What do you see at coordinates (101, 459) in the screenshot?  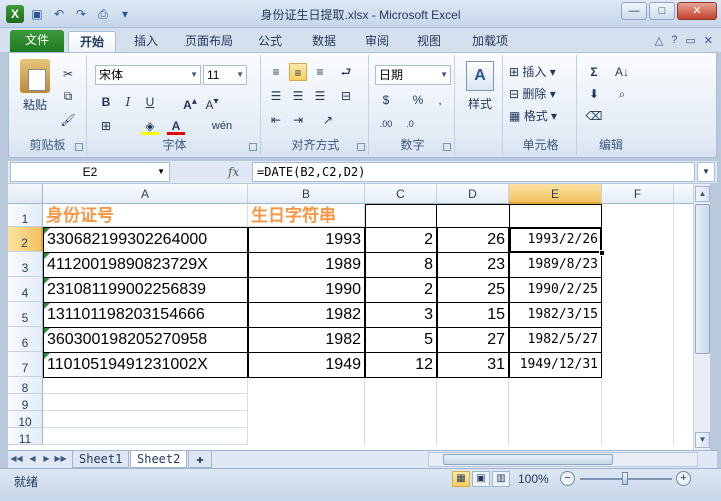 I see `sheet-tab-sheet1: Sheet1` at bounding box center [101, 459].